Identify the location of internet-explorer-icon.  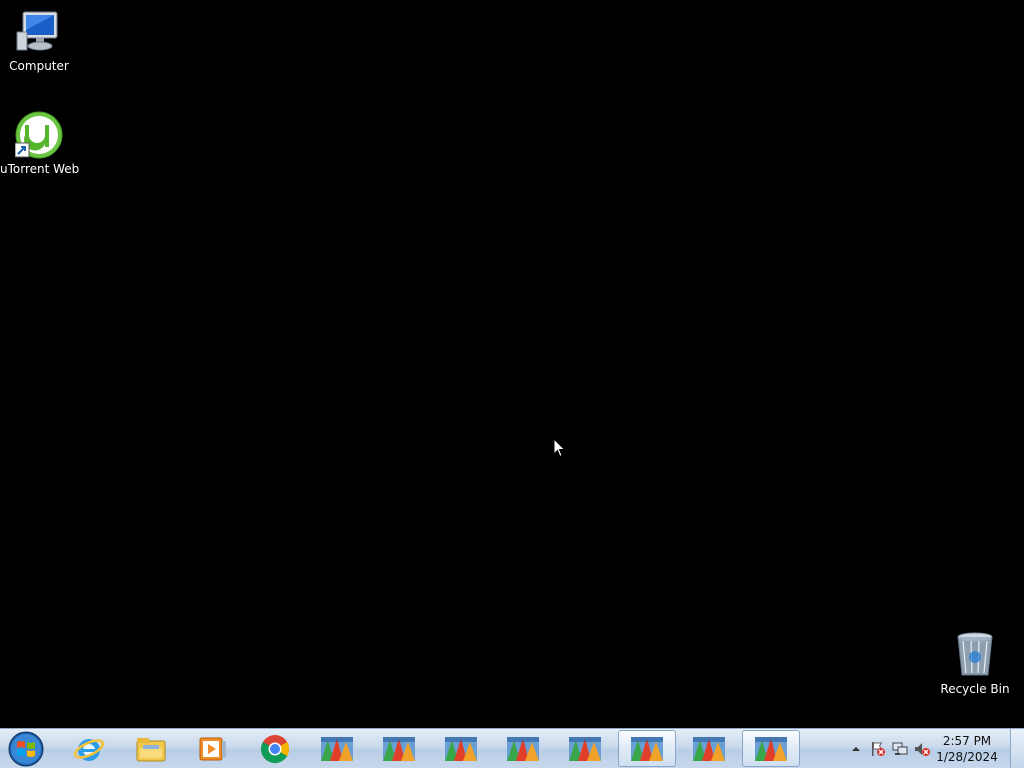
(89, 749).